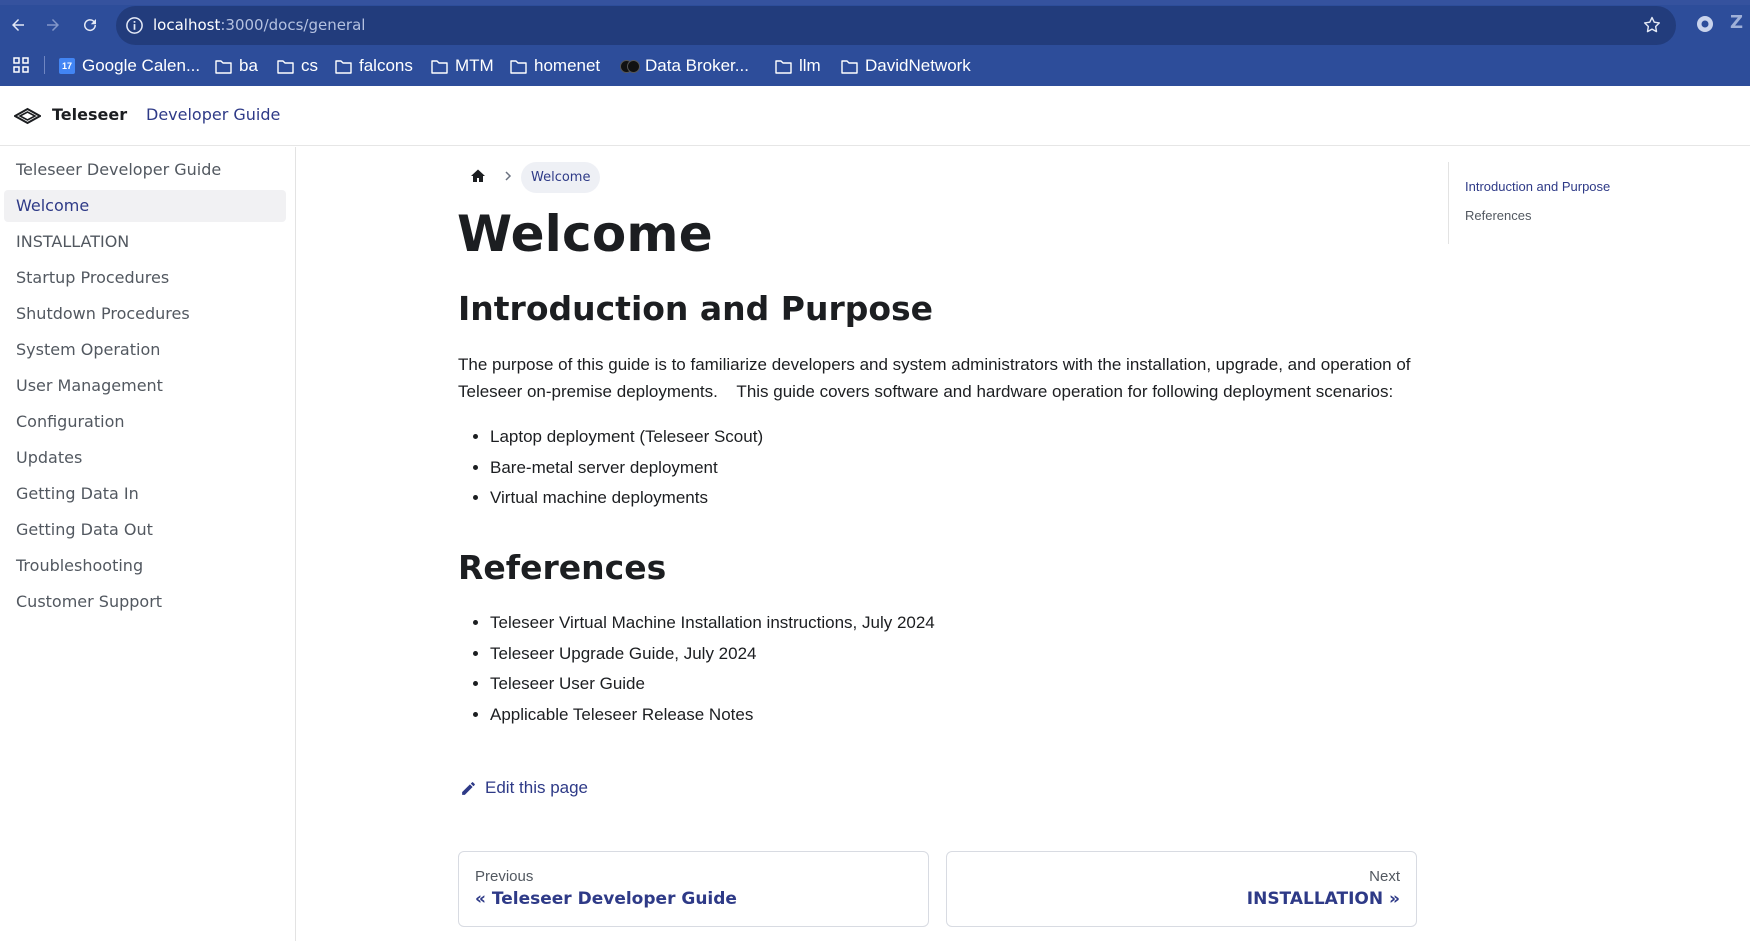 Image resolution: width=1750 pixels, height=941 pixels. Describe the element at coordinates (1498, 215) in the screenshot. I see `toc-item-references: References` at that location.